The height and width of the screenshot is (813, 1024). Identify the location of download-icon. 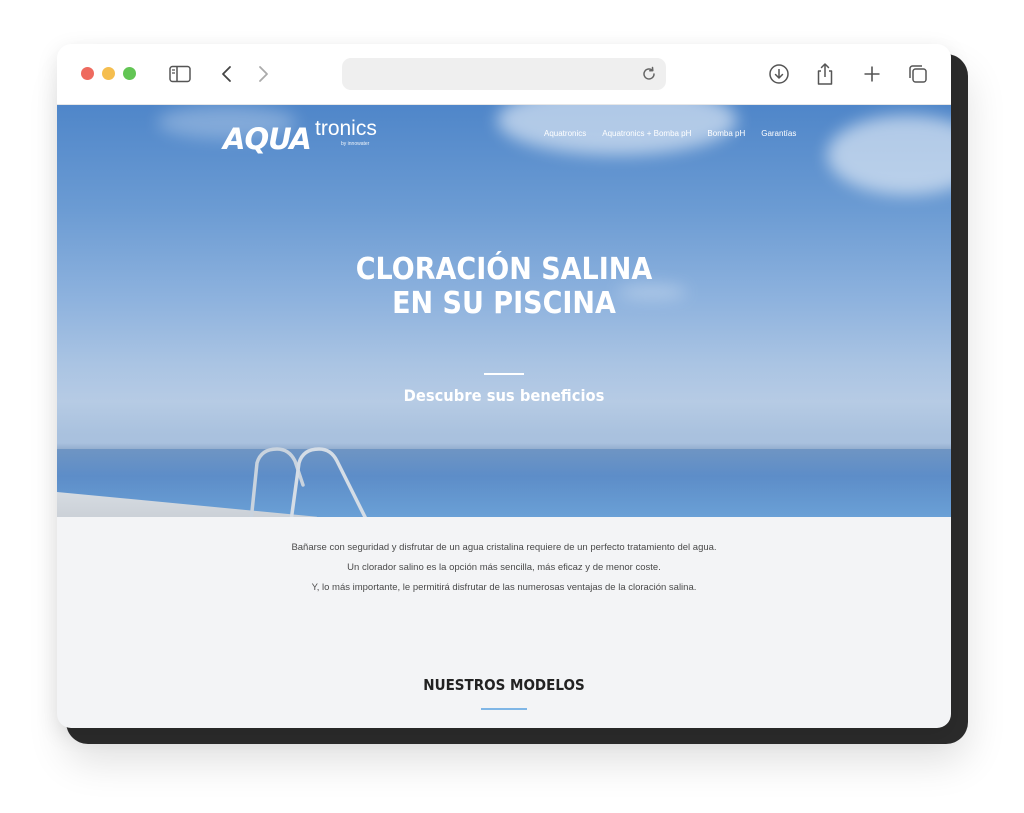
(779, 74).